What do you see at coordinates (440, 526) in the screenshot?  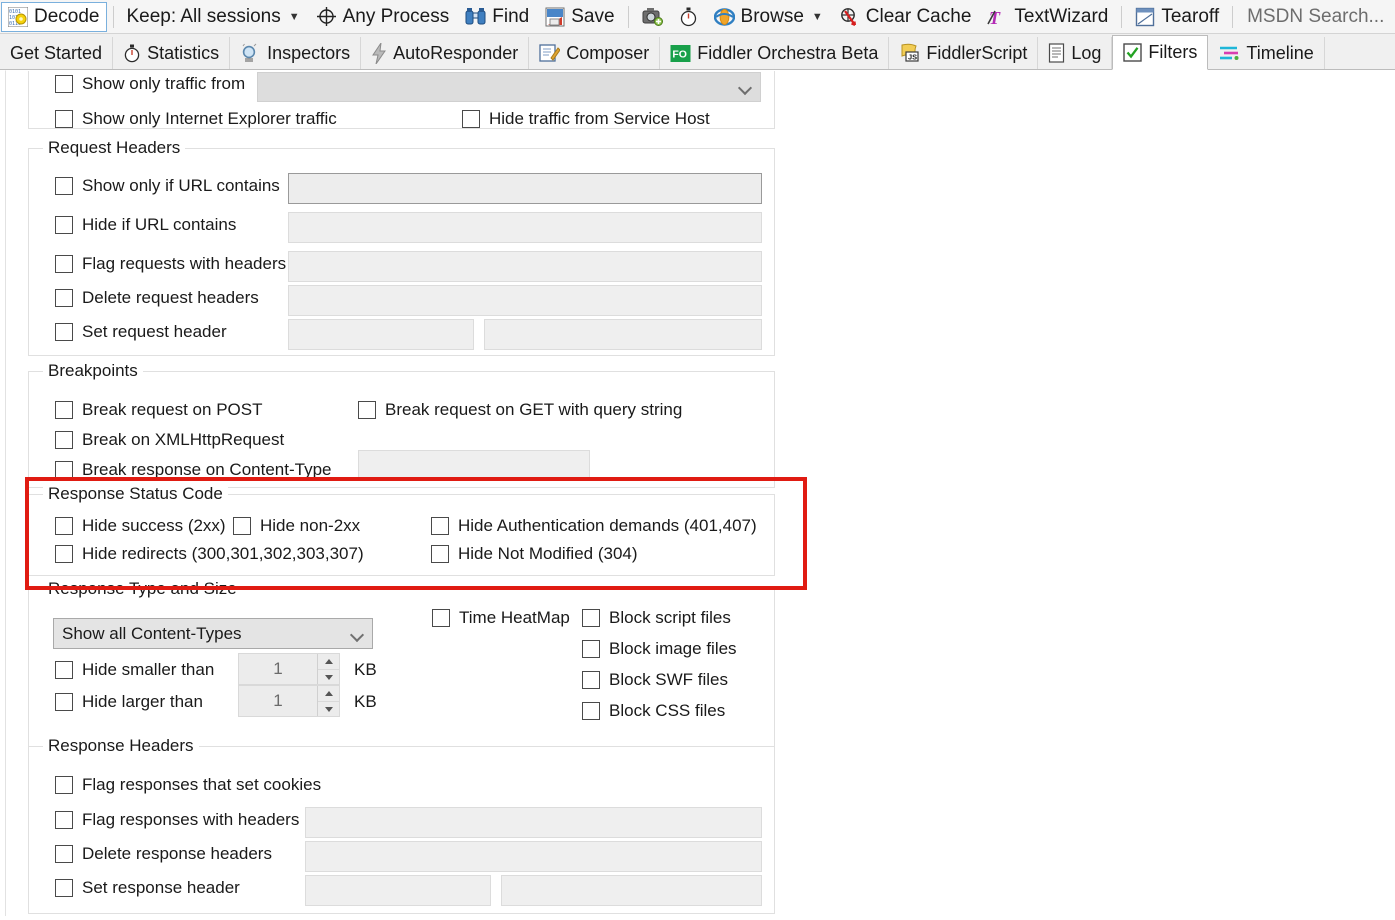 I see `hide-auth-demands-checkbox` at bounding box center [440, 526].